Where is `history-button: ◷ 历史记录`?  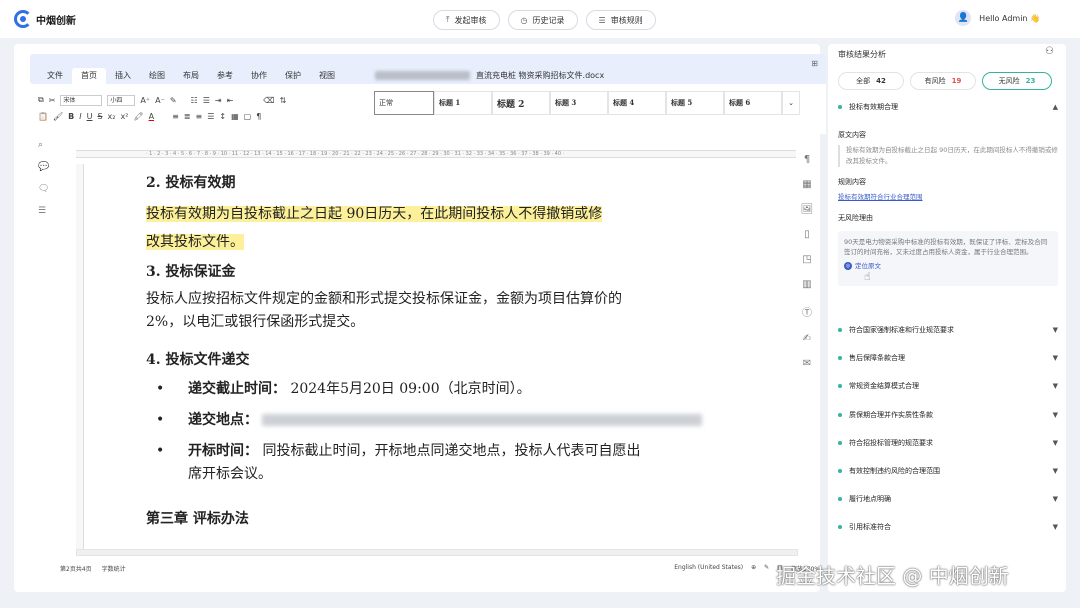
history-button: ◷ 历史记录 is located at coordinates (542, 20).